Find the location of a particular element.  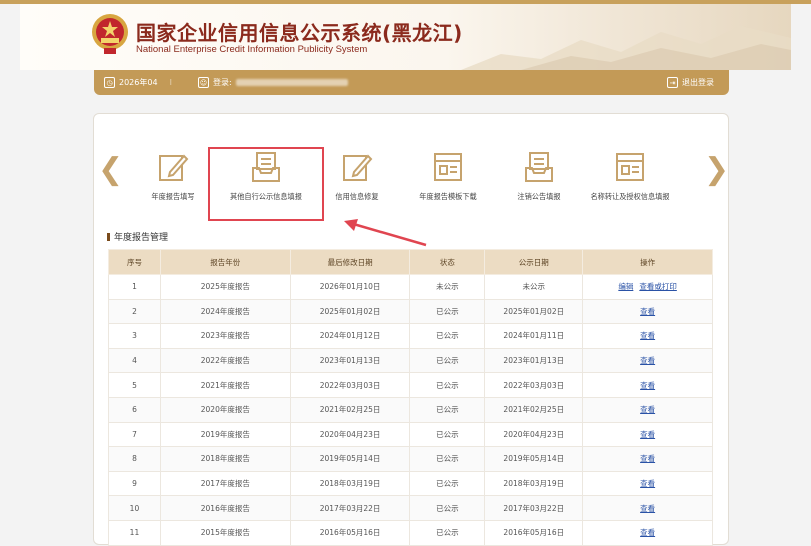

date-display: ◷ 2026年04 ⁝ is located at coordinates (138, 82).